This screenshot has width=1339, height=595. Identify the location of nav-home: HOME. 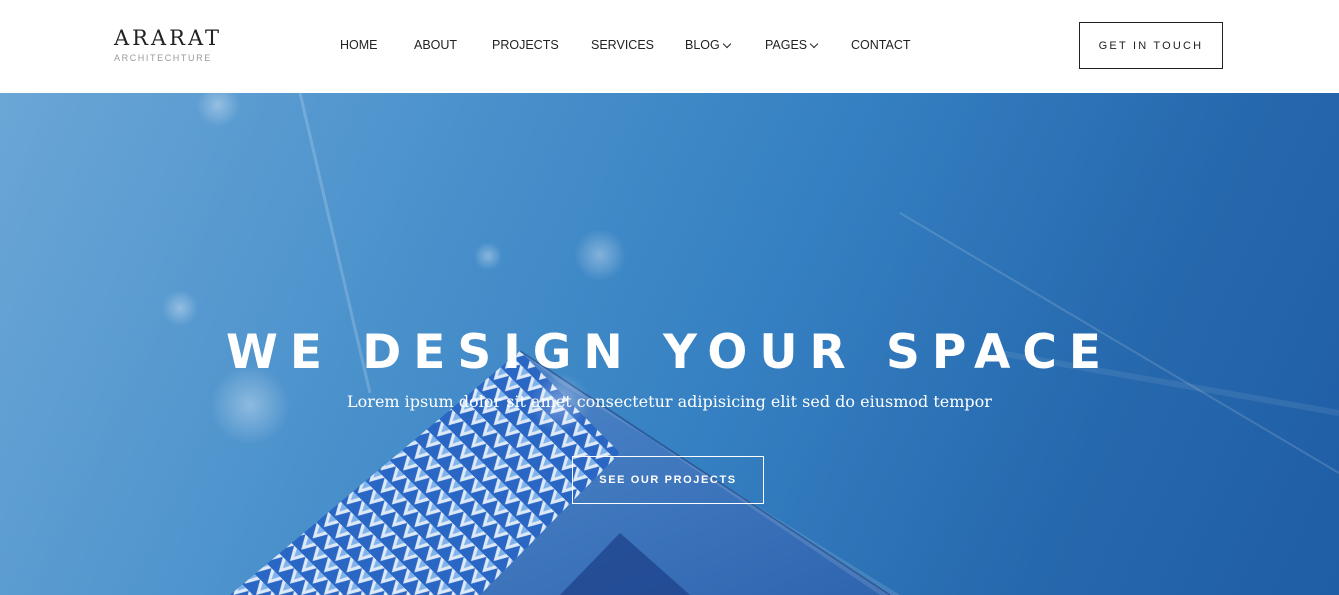
(359, 45).